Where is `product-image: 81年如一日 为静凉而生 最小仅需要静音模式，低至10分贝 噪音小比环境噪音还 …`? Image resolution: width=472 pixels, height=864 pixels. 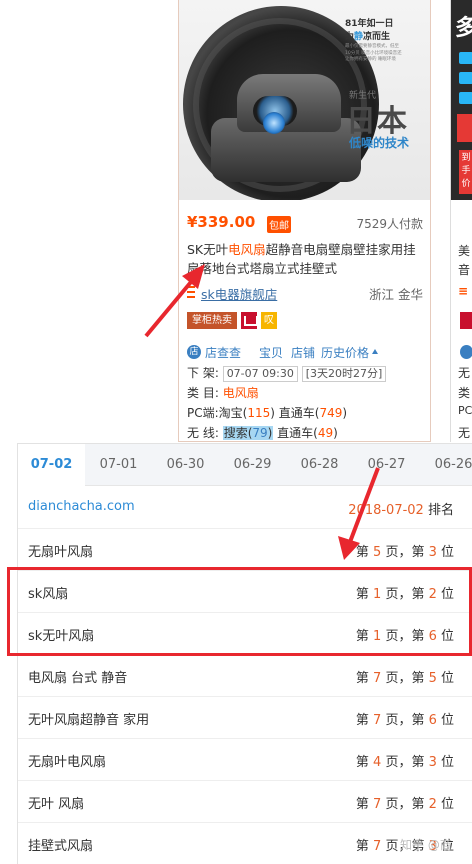
product-image: 81年如一日 为静凉而生 最小仅需要静音模式，低至10分贝 噪音小比环境噪音还 … is located at coordinates (304, 100).